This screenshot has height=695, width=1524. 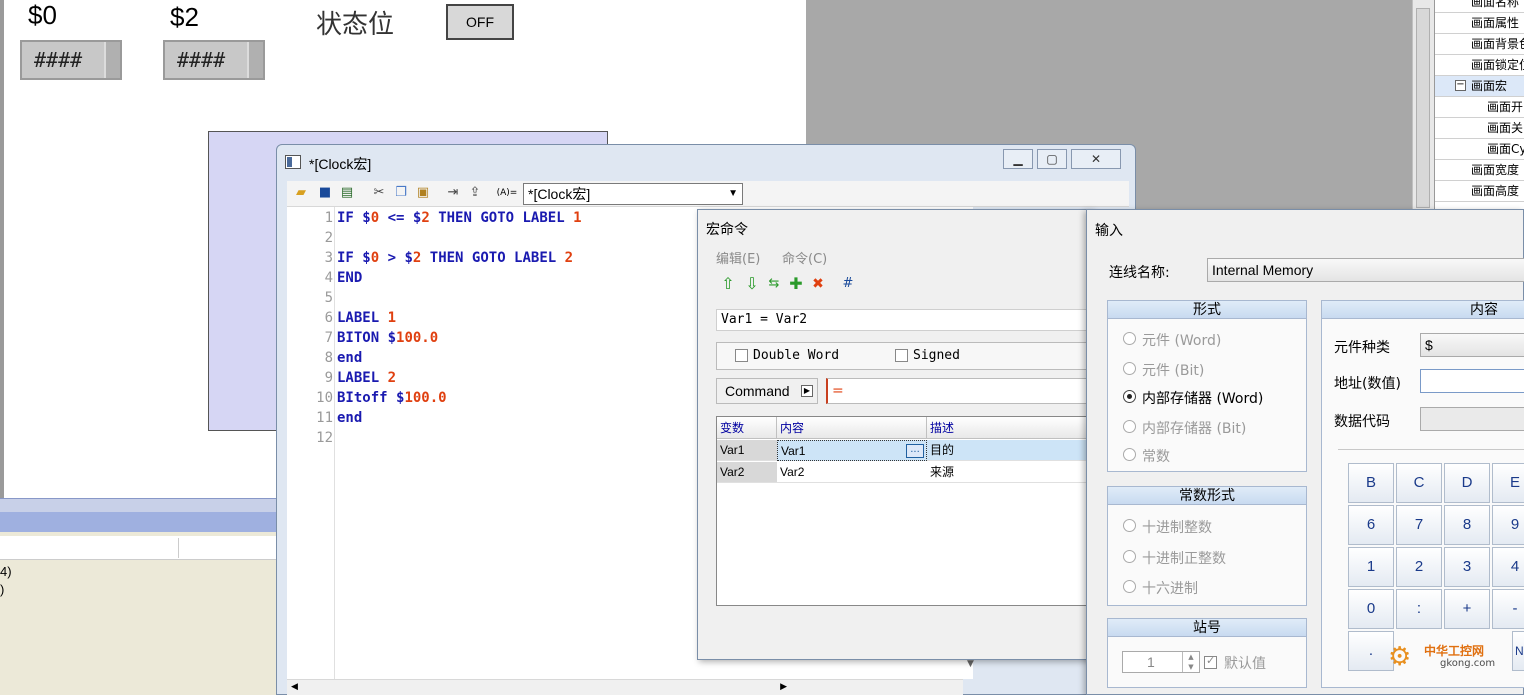 What do you see at coordinates (1479, 128) in the screenshot?
I see `prop-row: 画面关` at bounding box center [1479, 128].